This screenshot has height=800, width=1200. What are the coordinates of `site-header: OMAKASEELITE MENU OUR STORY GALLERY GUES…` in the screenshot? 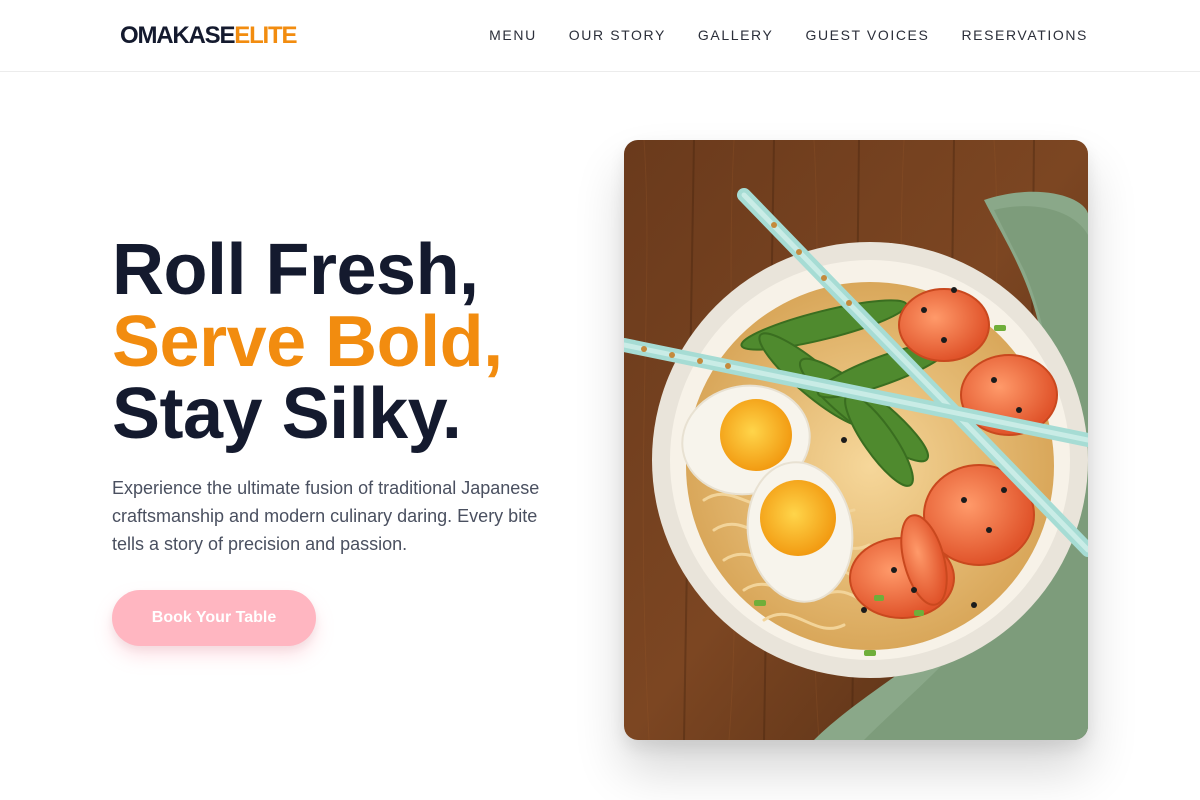 It's located at (600, 36).